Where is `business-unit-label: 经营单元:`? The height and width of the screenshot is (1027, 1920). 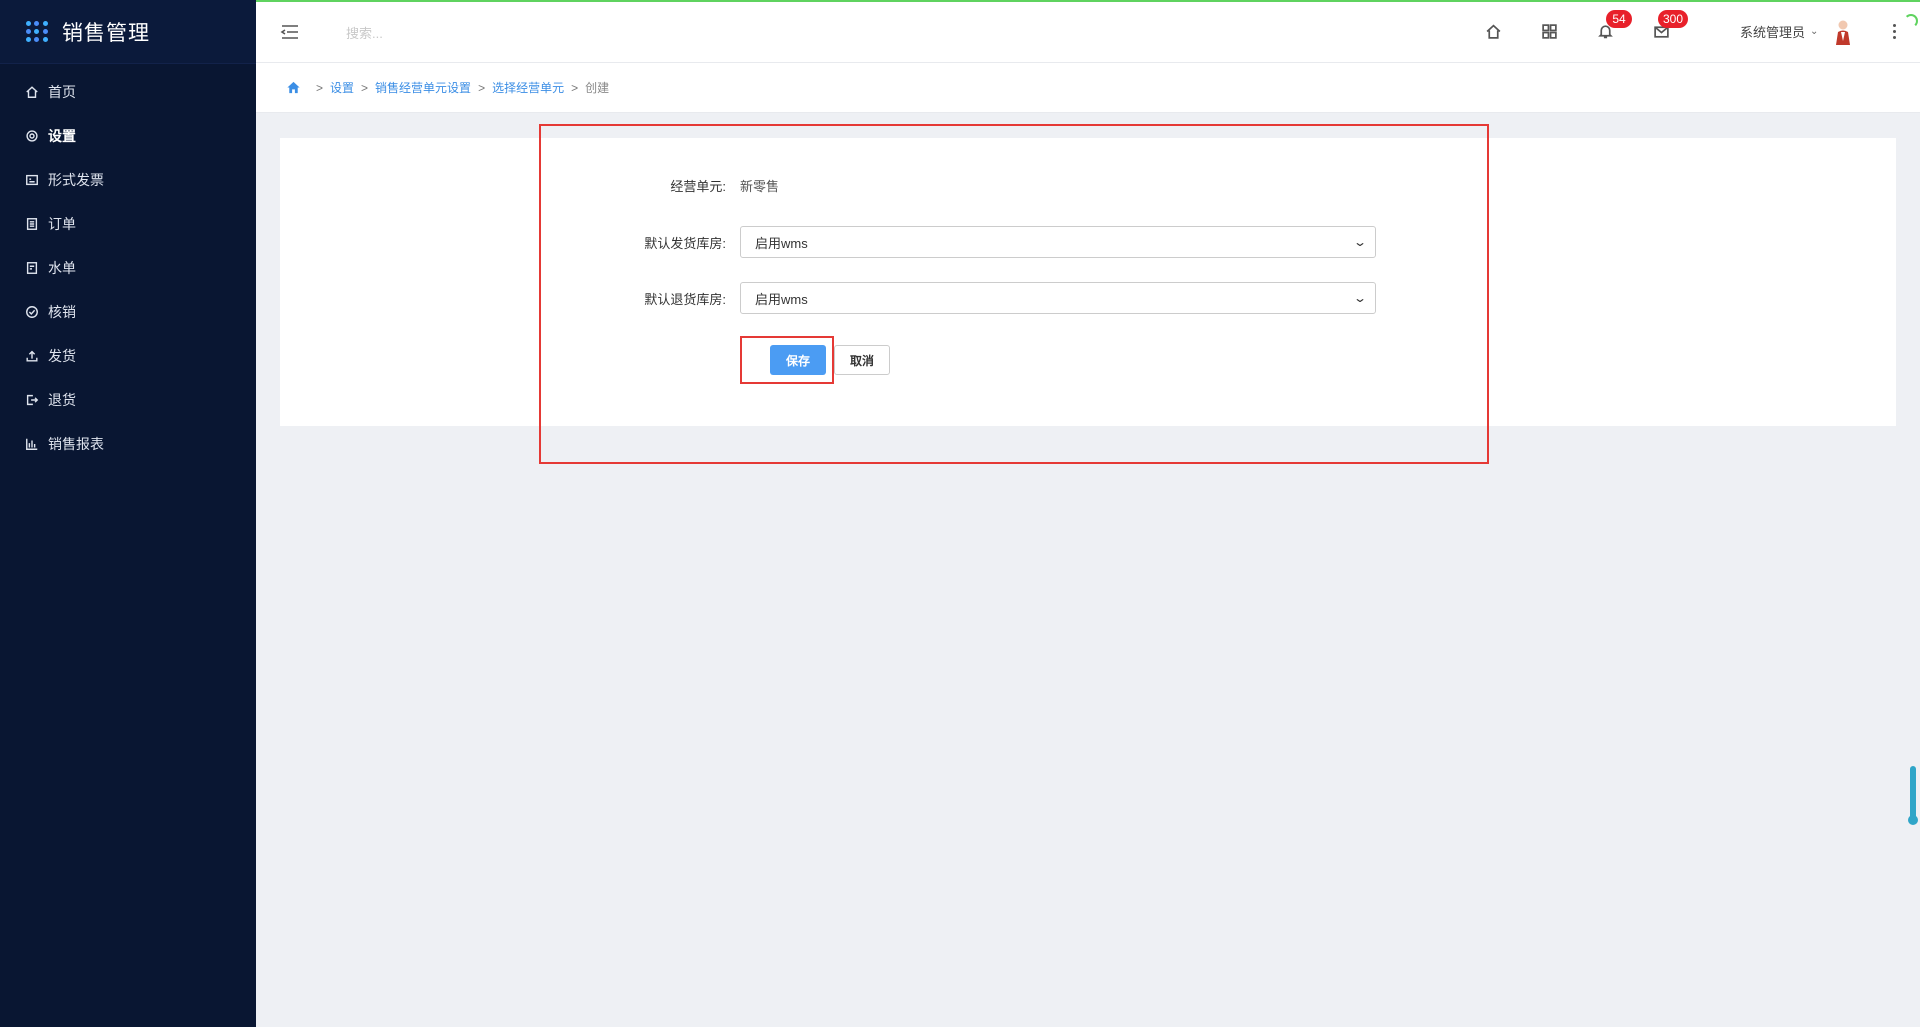 business-unit-label: 经营单元: is located at coordinates (698, 186).